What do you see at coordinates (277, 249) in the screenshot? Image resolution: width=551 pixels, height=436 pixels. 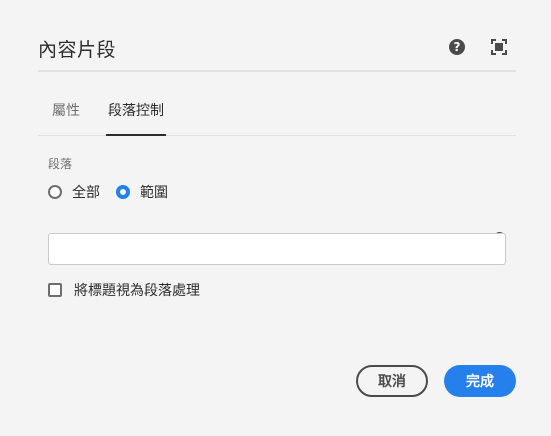 I see `range-input` at bounding box center [277, 249].